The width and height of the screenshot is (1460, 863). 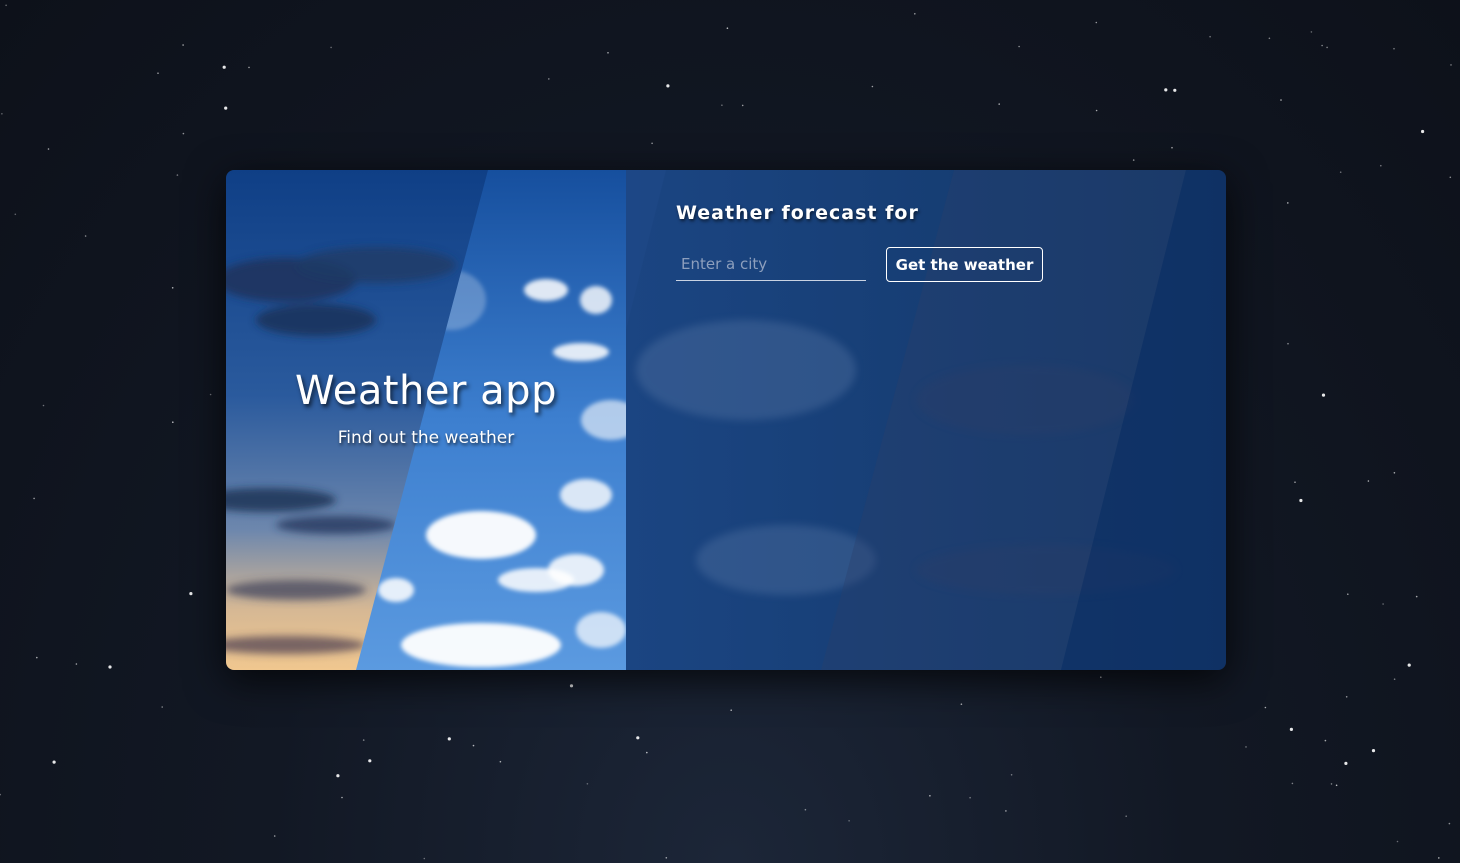 I want to click on app-title: Weather app, so click(x=426, y=391).